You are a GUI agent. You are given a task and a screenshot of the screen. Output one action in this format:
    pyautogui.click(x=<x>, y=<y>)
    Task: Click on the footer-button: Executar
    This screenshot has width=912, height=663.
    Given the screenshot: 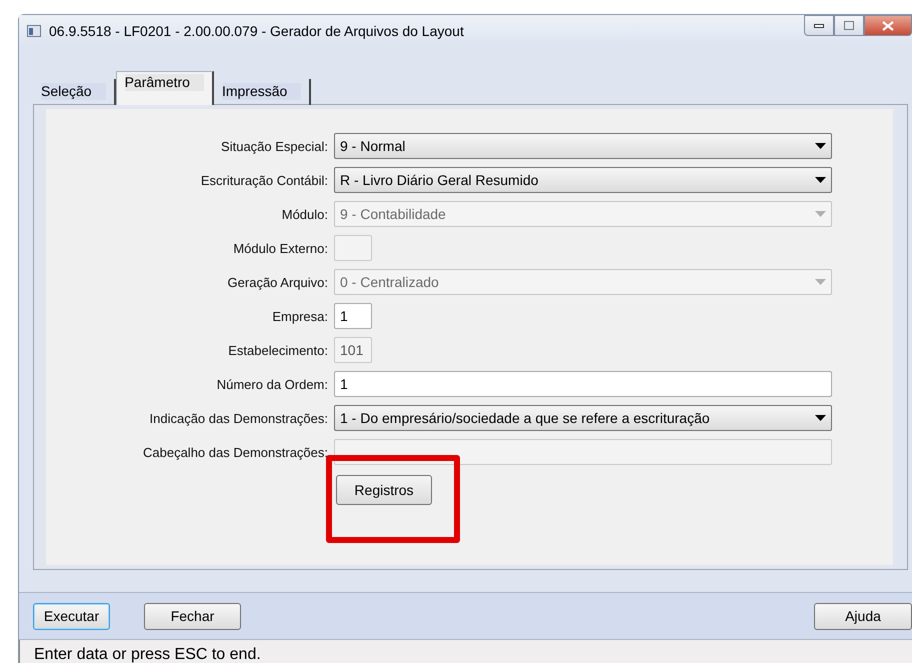 What is the action you would take?
    pyautogui.click(x=71, y=616)
    